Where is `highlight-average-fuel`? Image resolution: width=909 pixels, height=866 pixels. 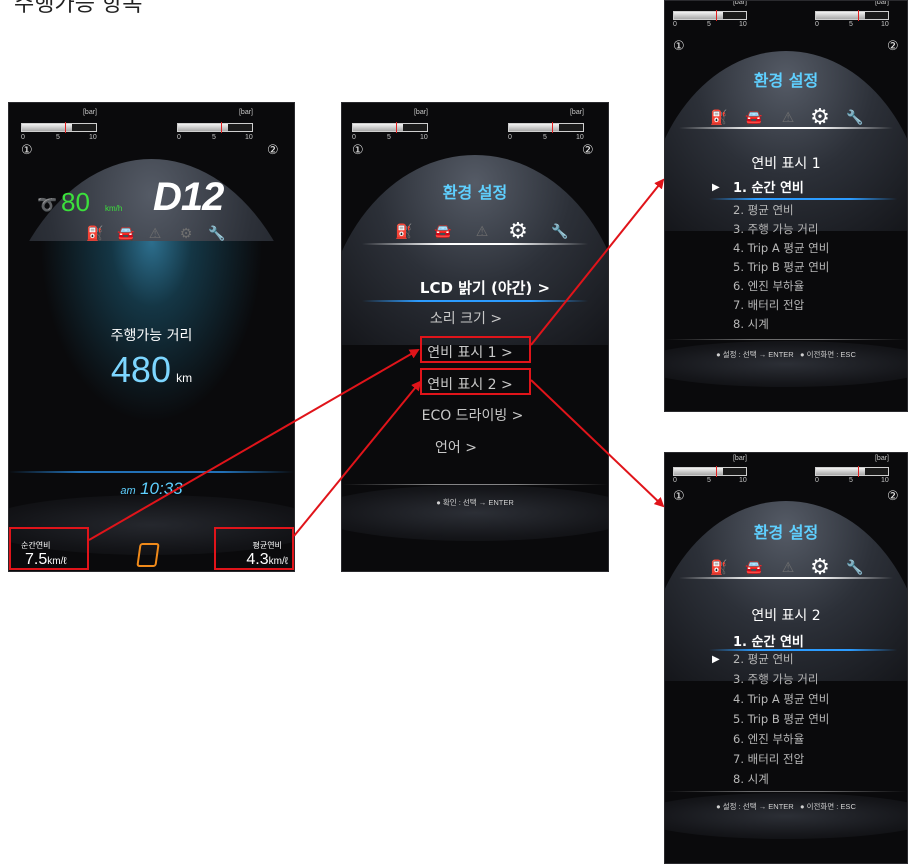
highlight-average-fuel is located at coordinates (254, 548).